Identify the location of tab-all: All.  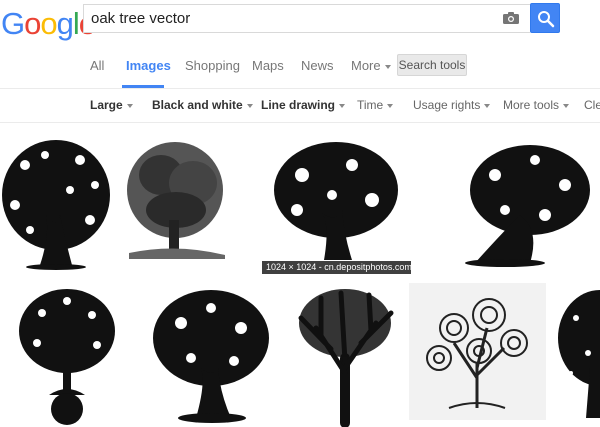
(97, 65).